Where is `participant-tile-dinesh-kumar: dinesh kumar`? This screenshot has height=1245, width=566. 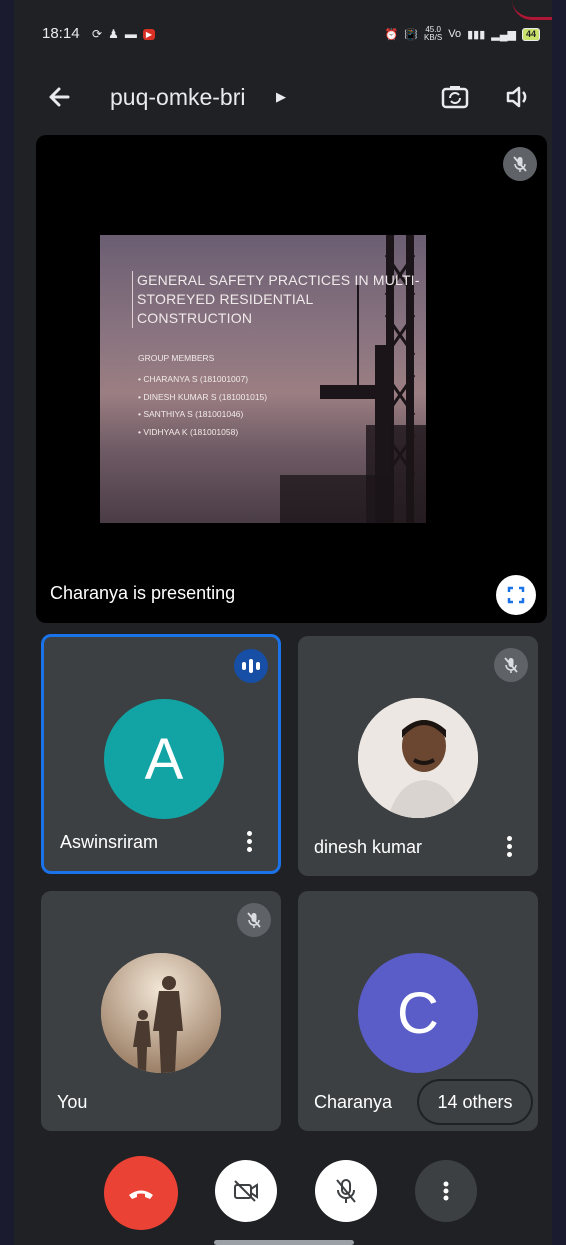
participant-tile-dinesh-kumar: dinesh kumar is located at coordinates (418, 756).